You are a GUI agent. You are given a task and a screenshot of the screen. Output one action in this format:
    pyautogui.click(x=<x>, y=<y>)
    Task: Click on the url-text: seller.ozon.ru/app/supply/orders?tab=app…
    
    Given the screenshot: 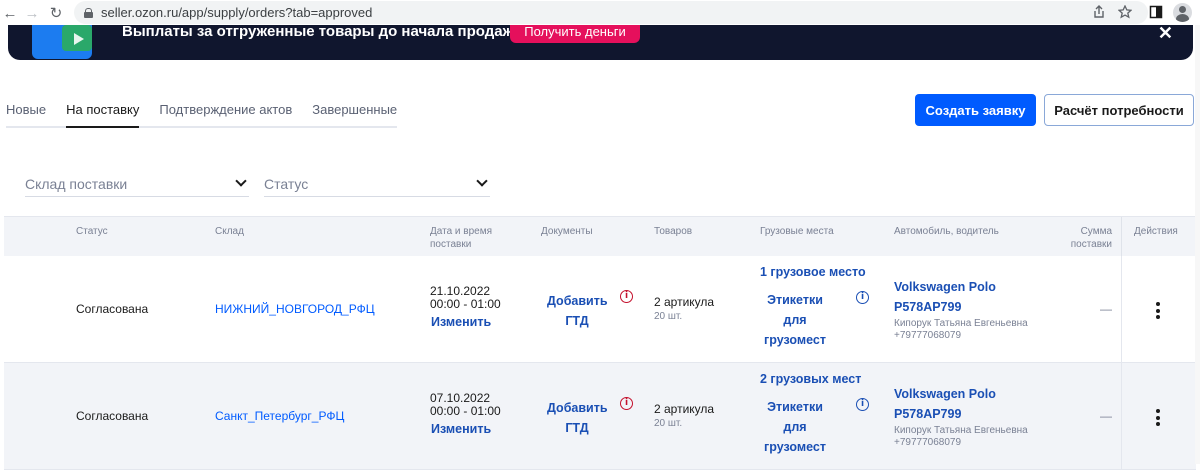 What is the action you would take?
    pyautogui.click(x=237, y=12)
    